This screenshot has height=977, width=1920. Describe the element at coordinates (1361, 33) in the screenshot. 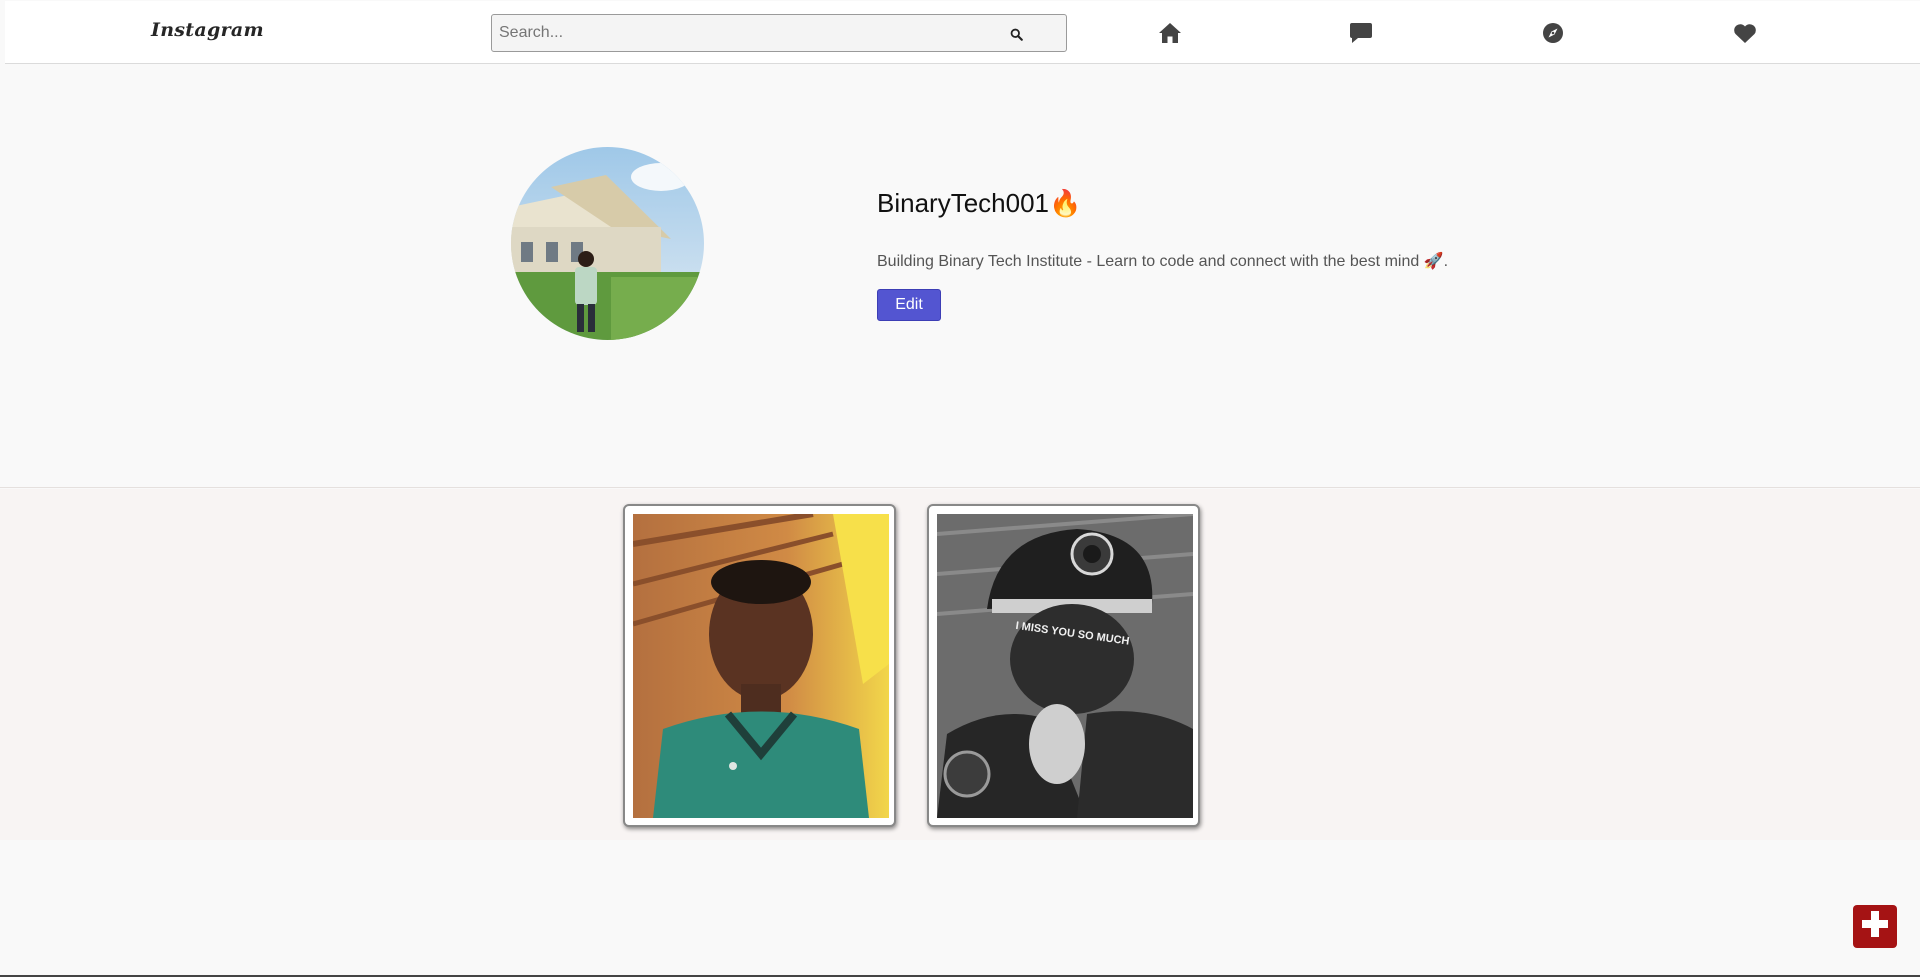

I see `message-icon` at that location.